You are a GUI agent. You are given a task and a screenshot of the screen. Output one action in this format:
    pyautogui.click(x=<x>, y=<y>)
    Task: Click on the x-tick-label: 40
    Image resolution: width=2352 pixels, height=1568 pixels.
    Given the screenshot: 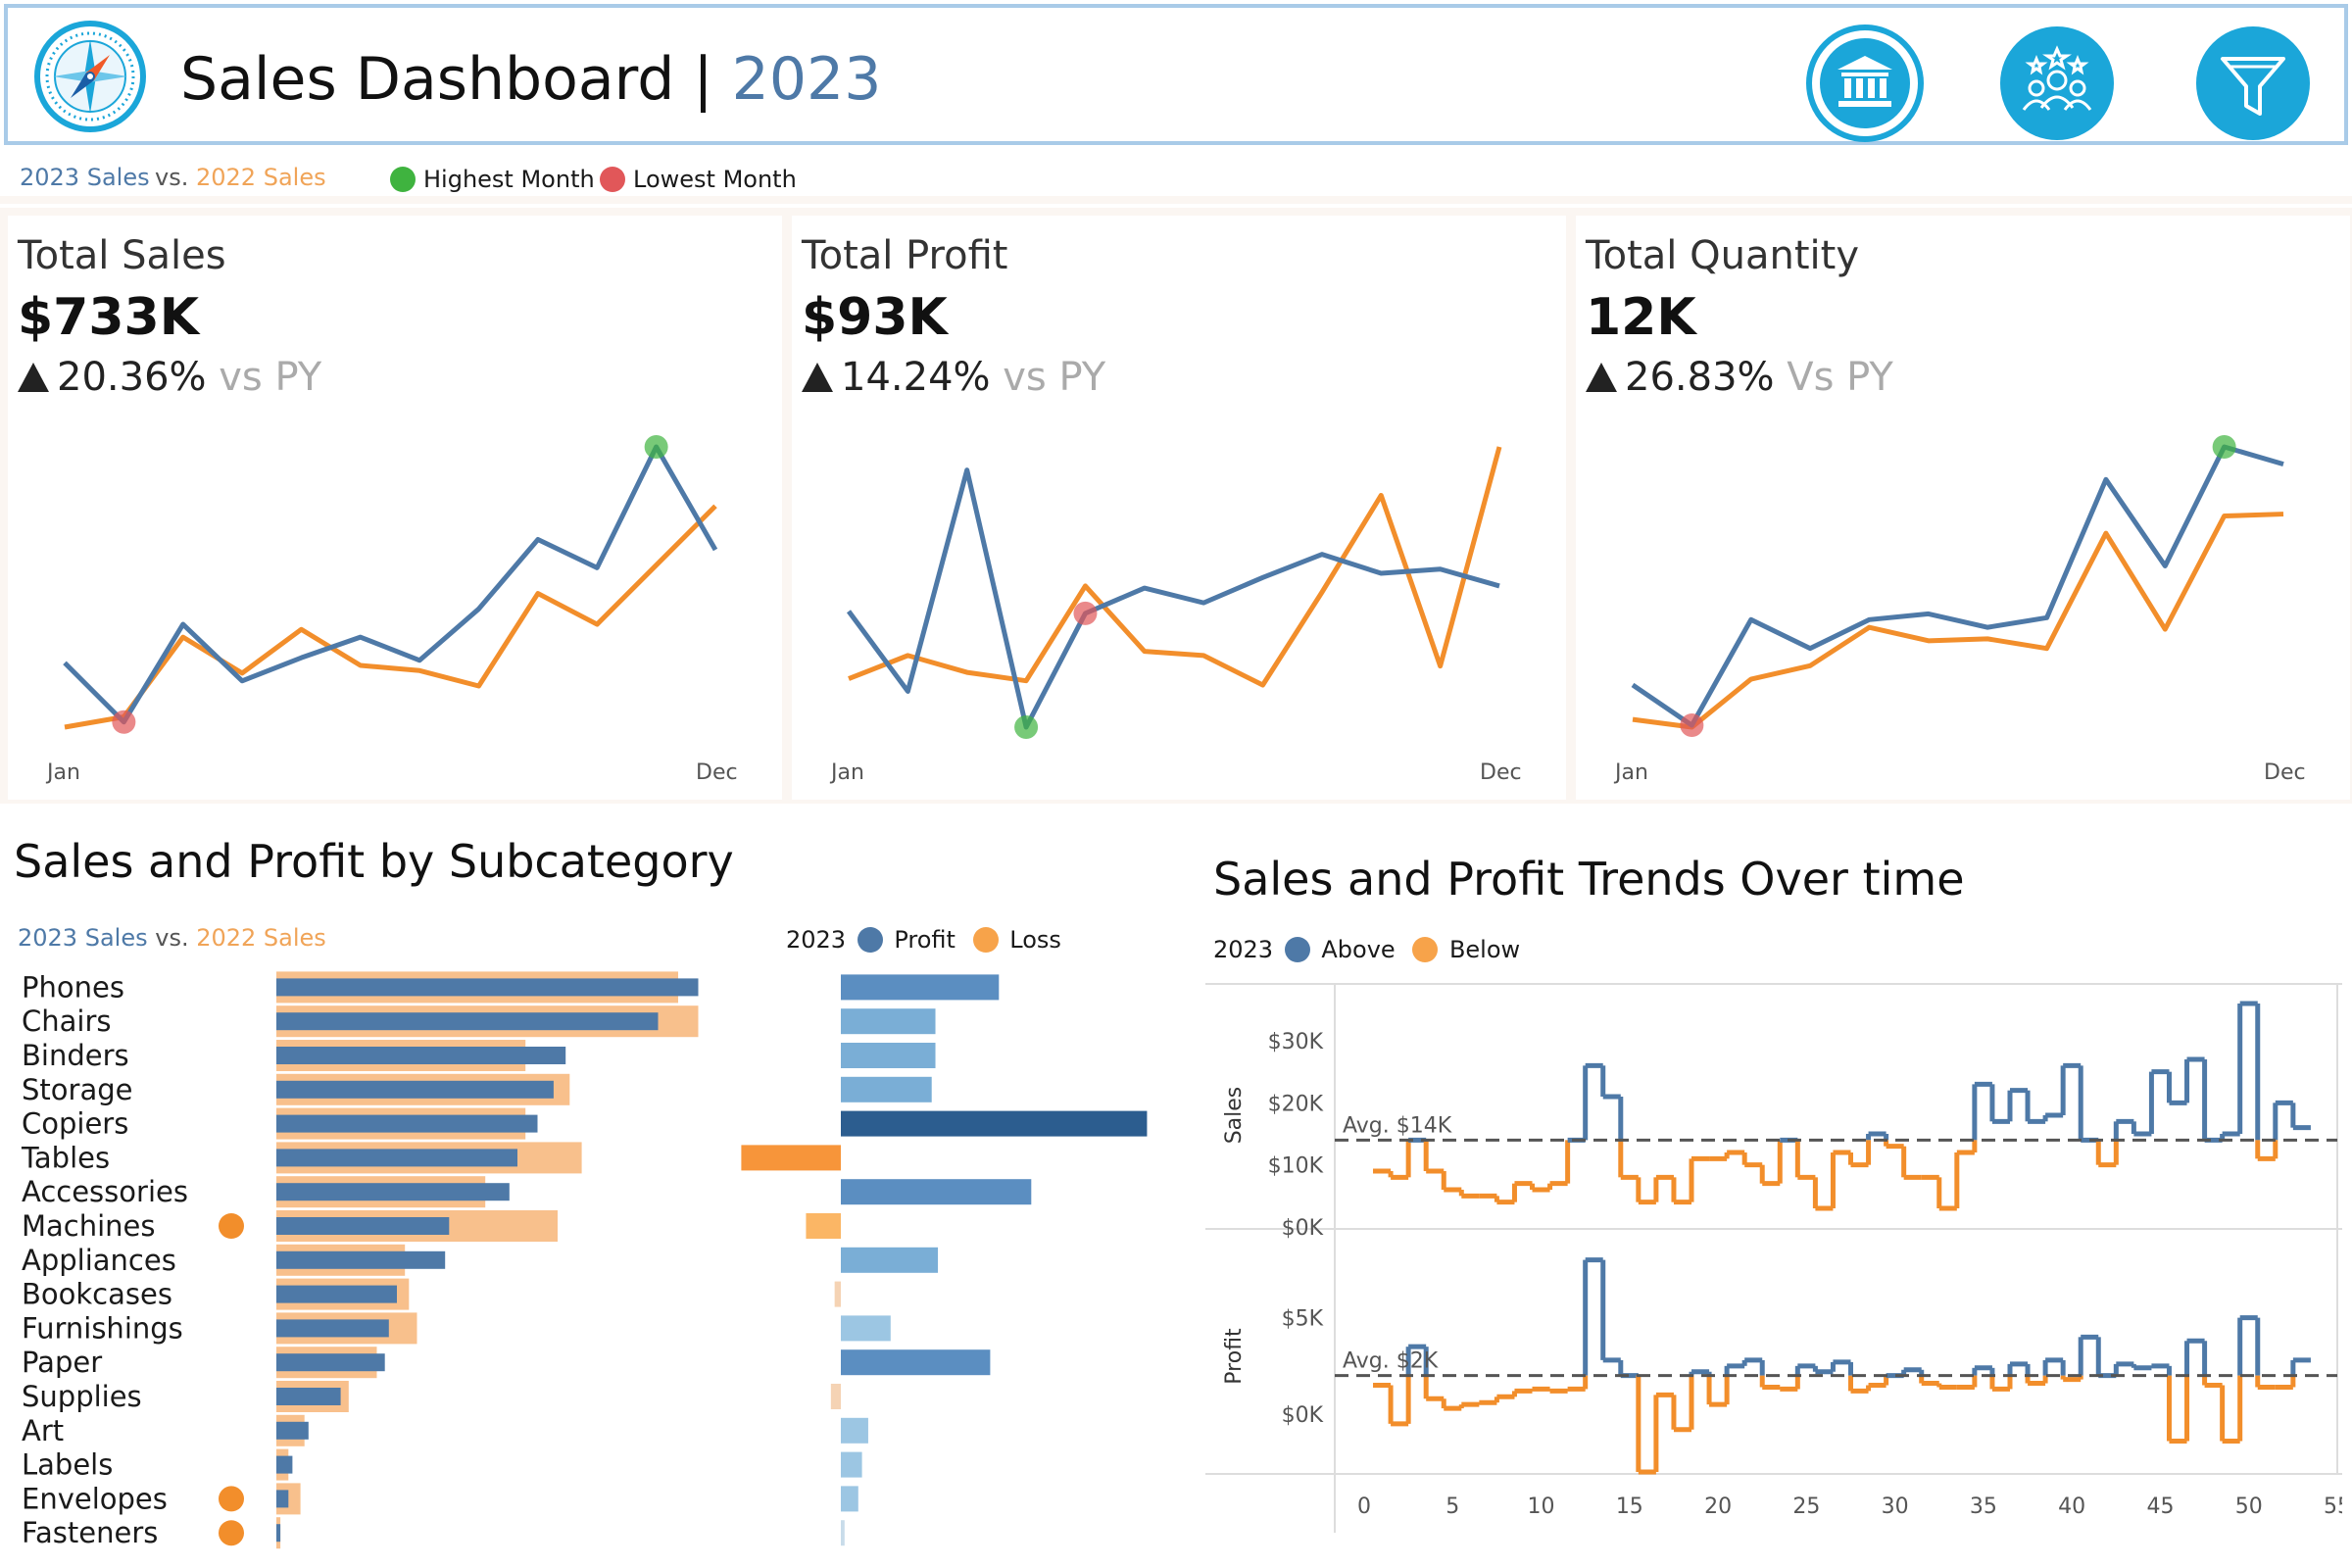 What is the action you would take?
    pyautogui.click(x=2071, y=1506)
    